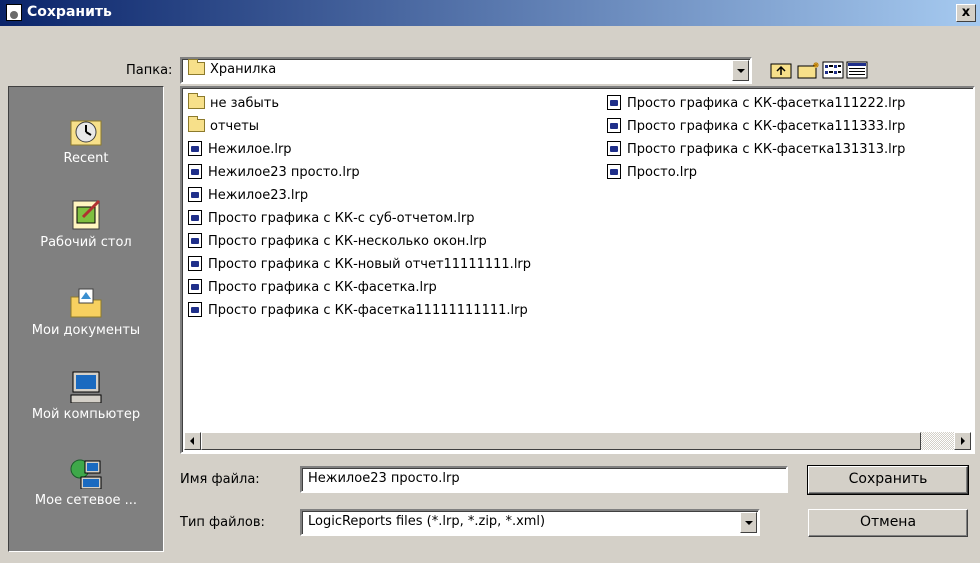 The image size is (980, 563). I want to click on list-item: Просто графика с КК-с суб-отчетом.lrp, so click(359, 221).